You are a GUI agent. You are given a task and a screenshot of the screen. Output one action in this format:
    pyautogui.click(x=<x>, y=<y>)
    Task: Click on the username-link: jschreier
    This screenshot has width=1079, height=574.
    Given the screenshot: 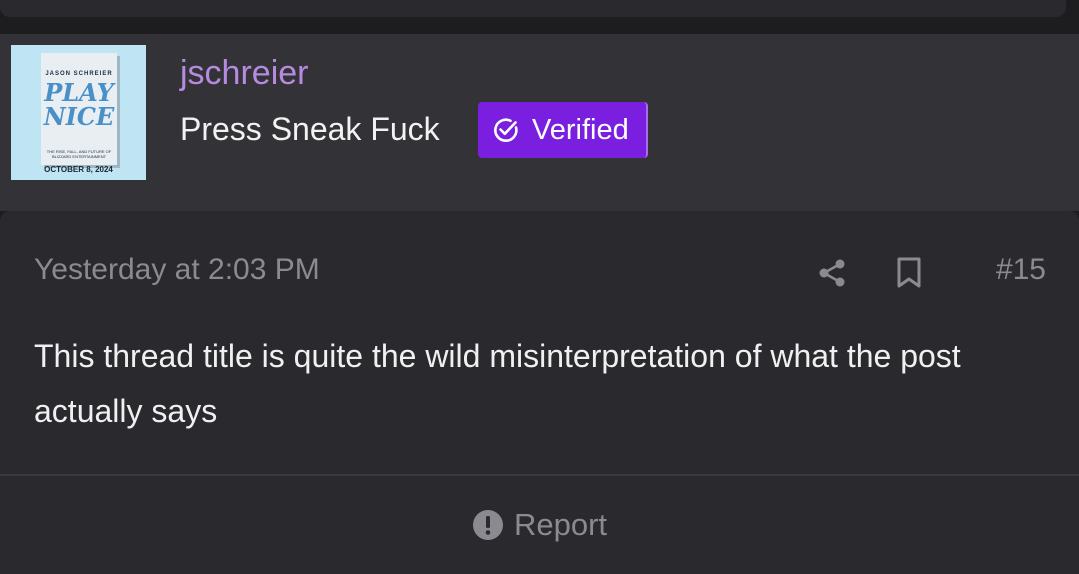 What is the action you would take?
    pyautogui.click(x=244, y=73)
    